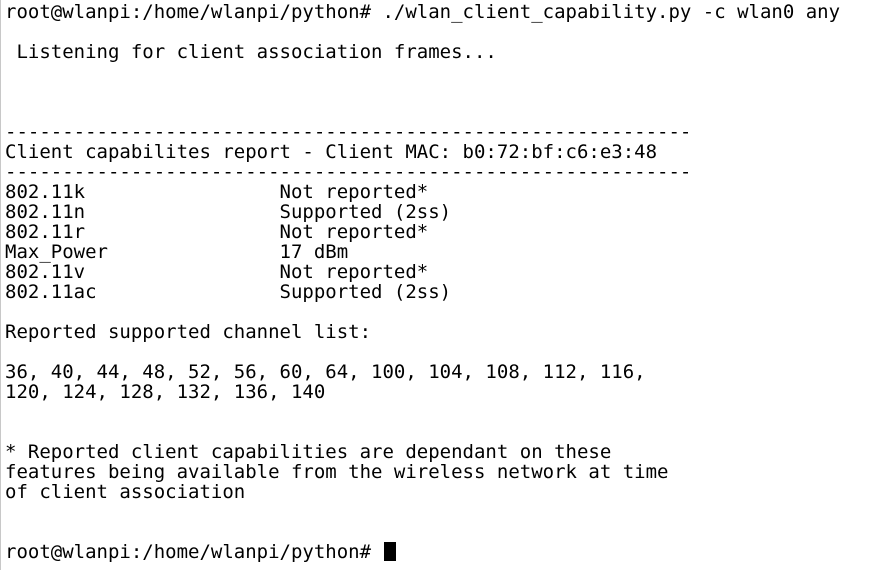 Image resolution: width=895 pixels, height=570 pixels. I want to click on prompt-line: root@wlanpi:/home/wlanpi/python#, so click(200, 552).